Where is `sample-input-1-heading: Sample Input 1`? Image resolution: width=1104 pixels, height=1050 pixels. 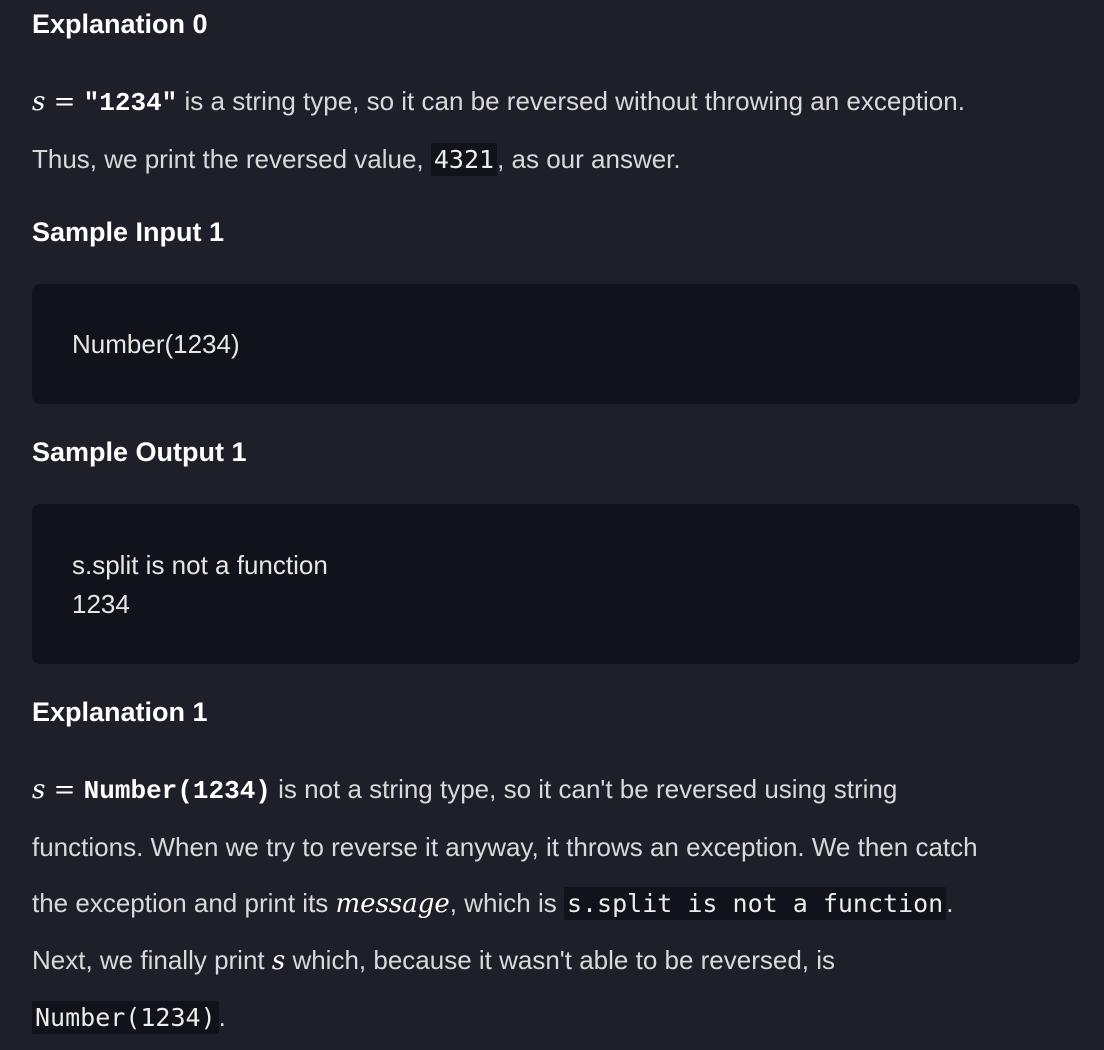
sample-input-1-heading: Sample Input 1 is located at coordinates (128, 232).